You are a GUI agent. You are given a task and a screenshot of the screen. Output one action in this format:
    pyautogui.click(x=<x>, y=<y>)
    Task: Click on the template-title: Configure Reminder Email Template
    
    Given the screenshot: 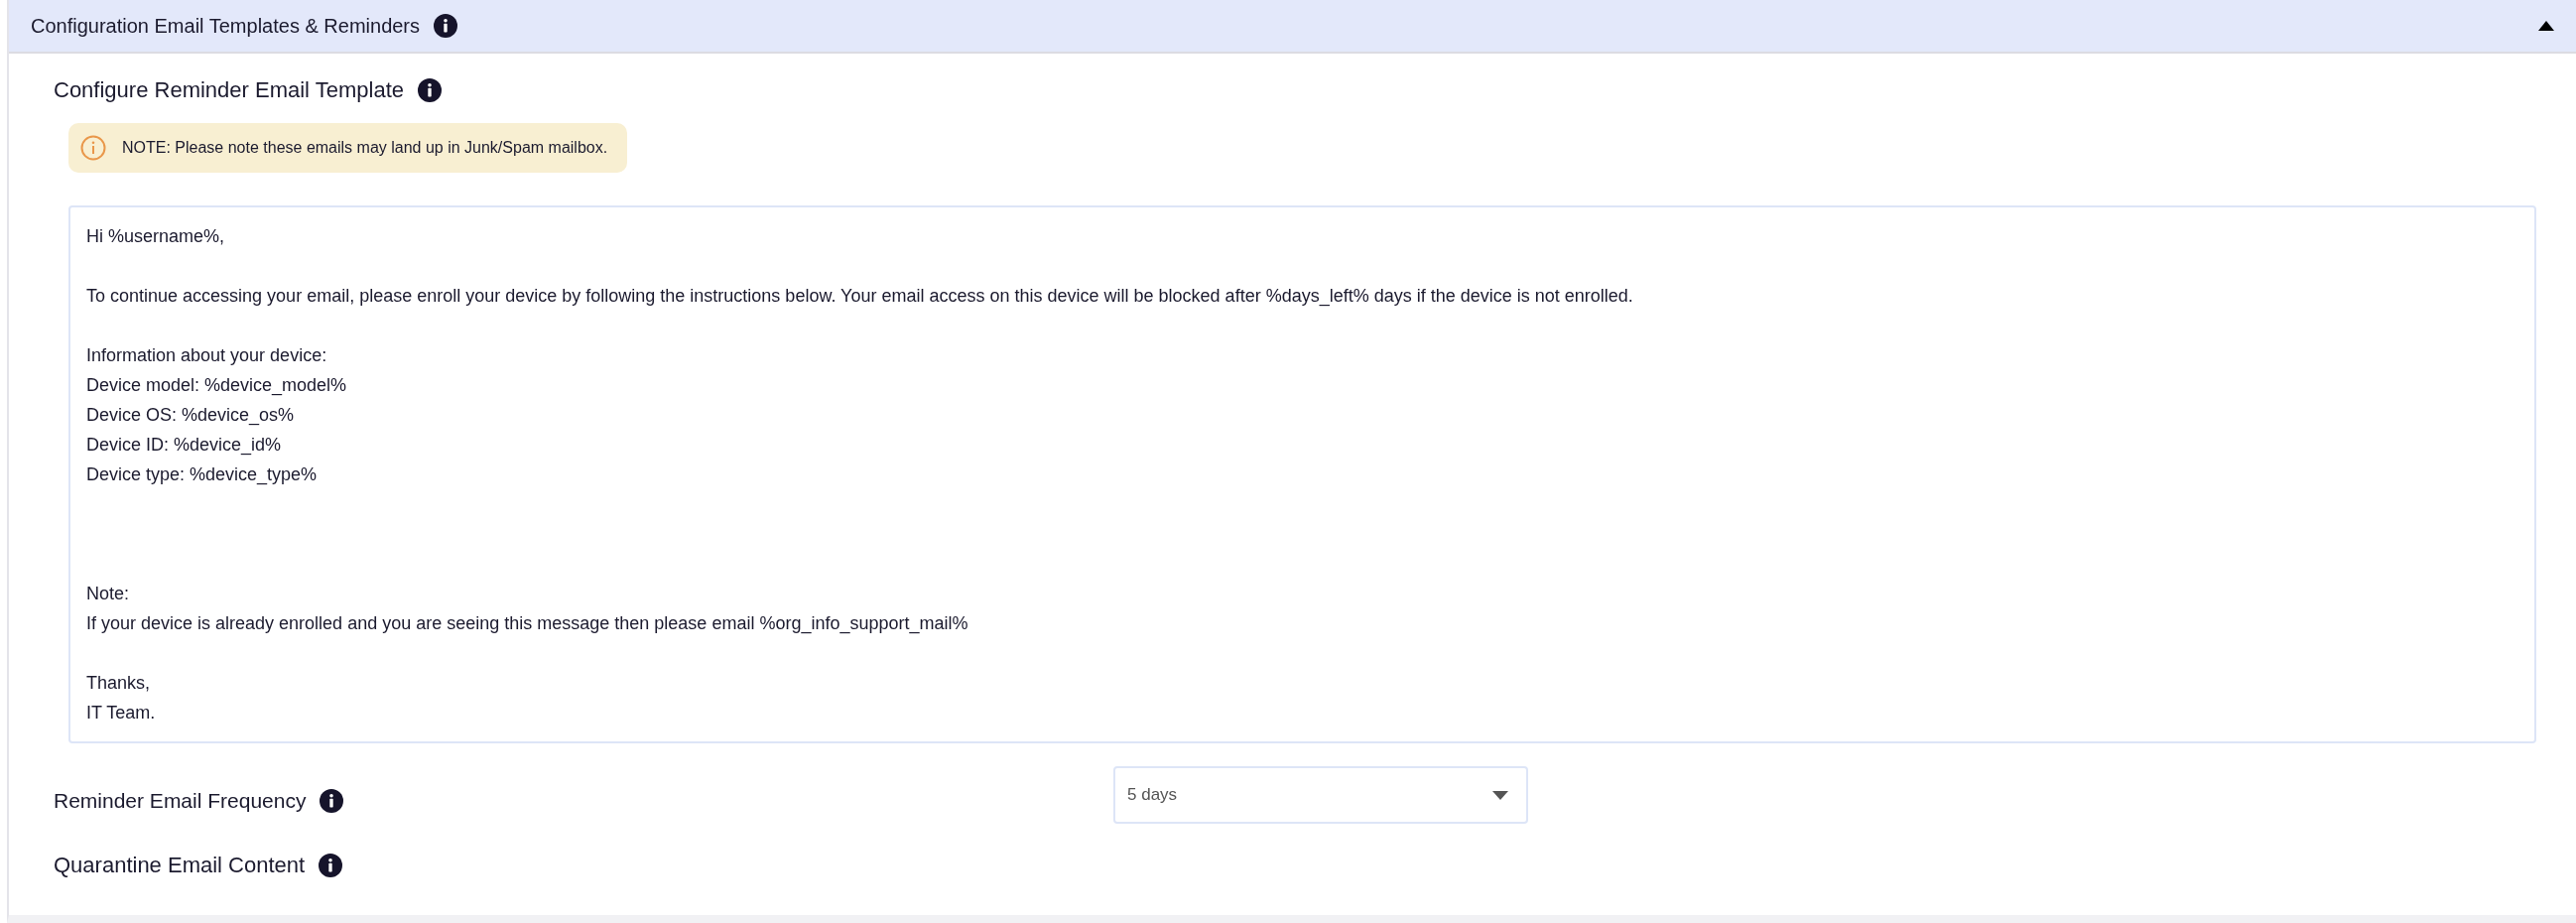 What is the action you would take?
    pyautogui.click(x=229, y=90)
    